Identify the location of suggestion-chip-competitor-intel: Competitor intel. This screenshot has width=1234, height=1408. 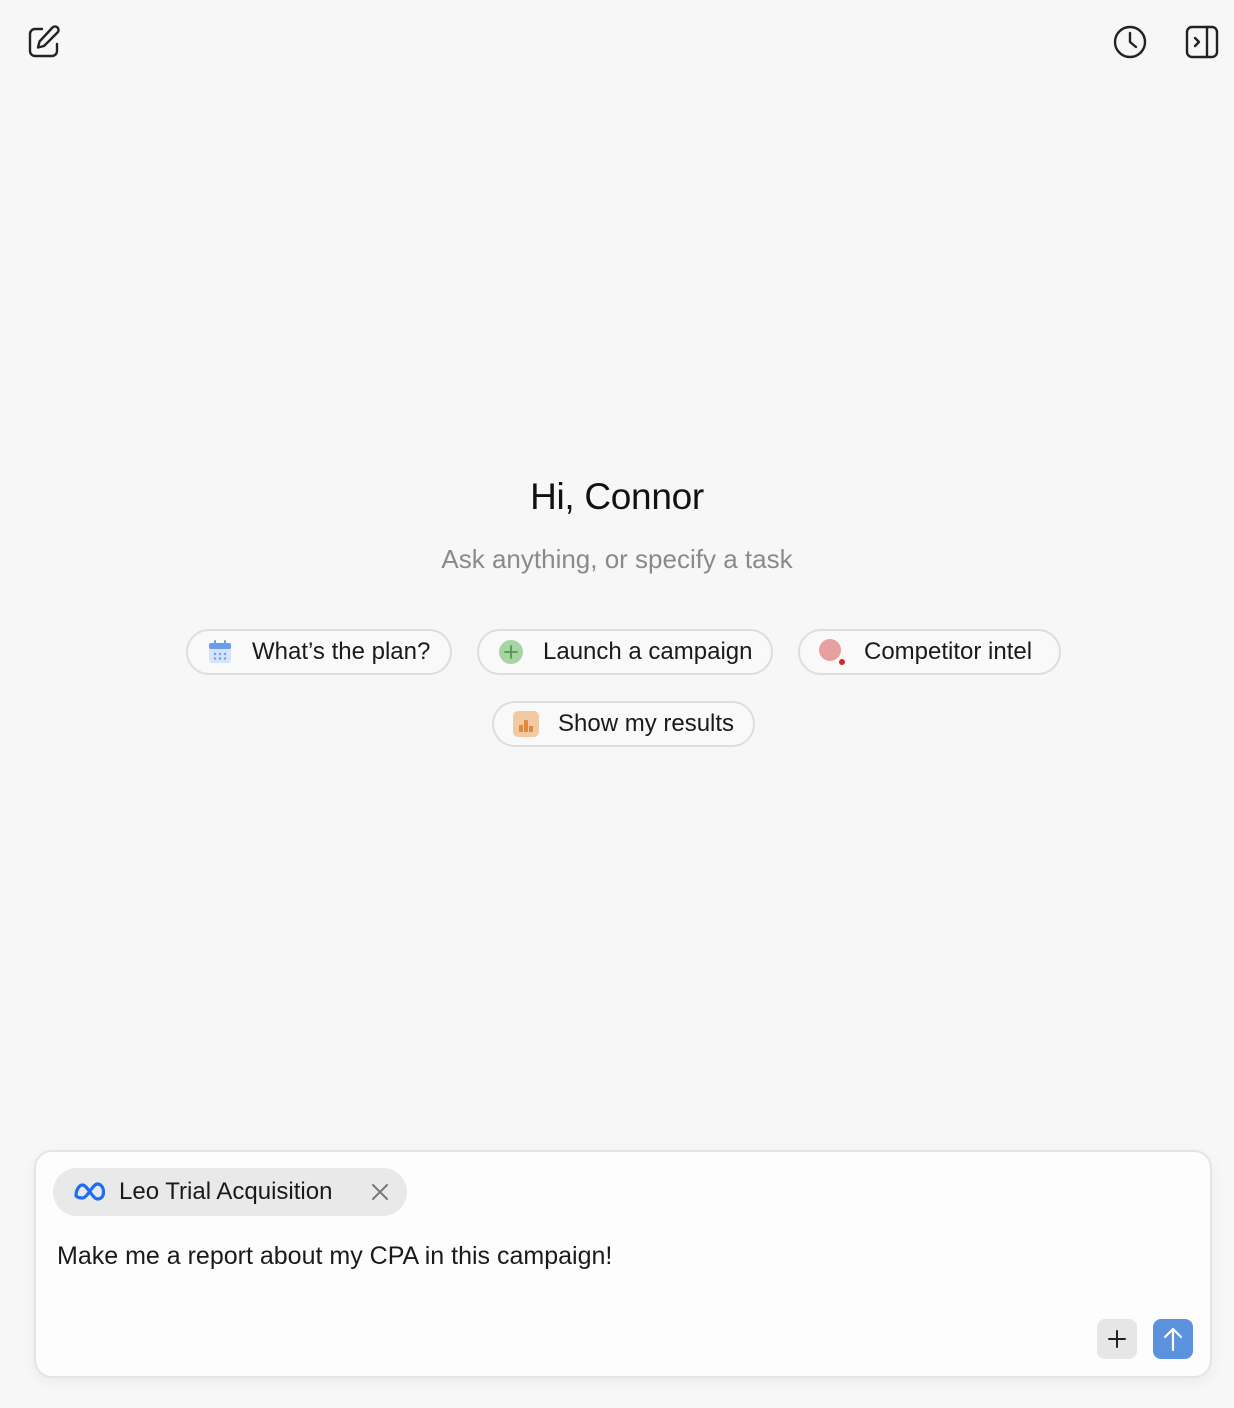
(929, 652).